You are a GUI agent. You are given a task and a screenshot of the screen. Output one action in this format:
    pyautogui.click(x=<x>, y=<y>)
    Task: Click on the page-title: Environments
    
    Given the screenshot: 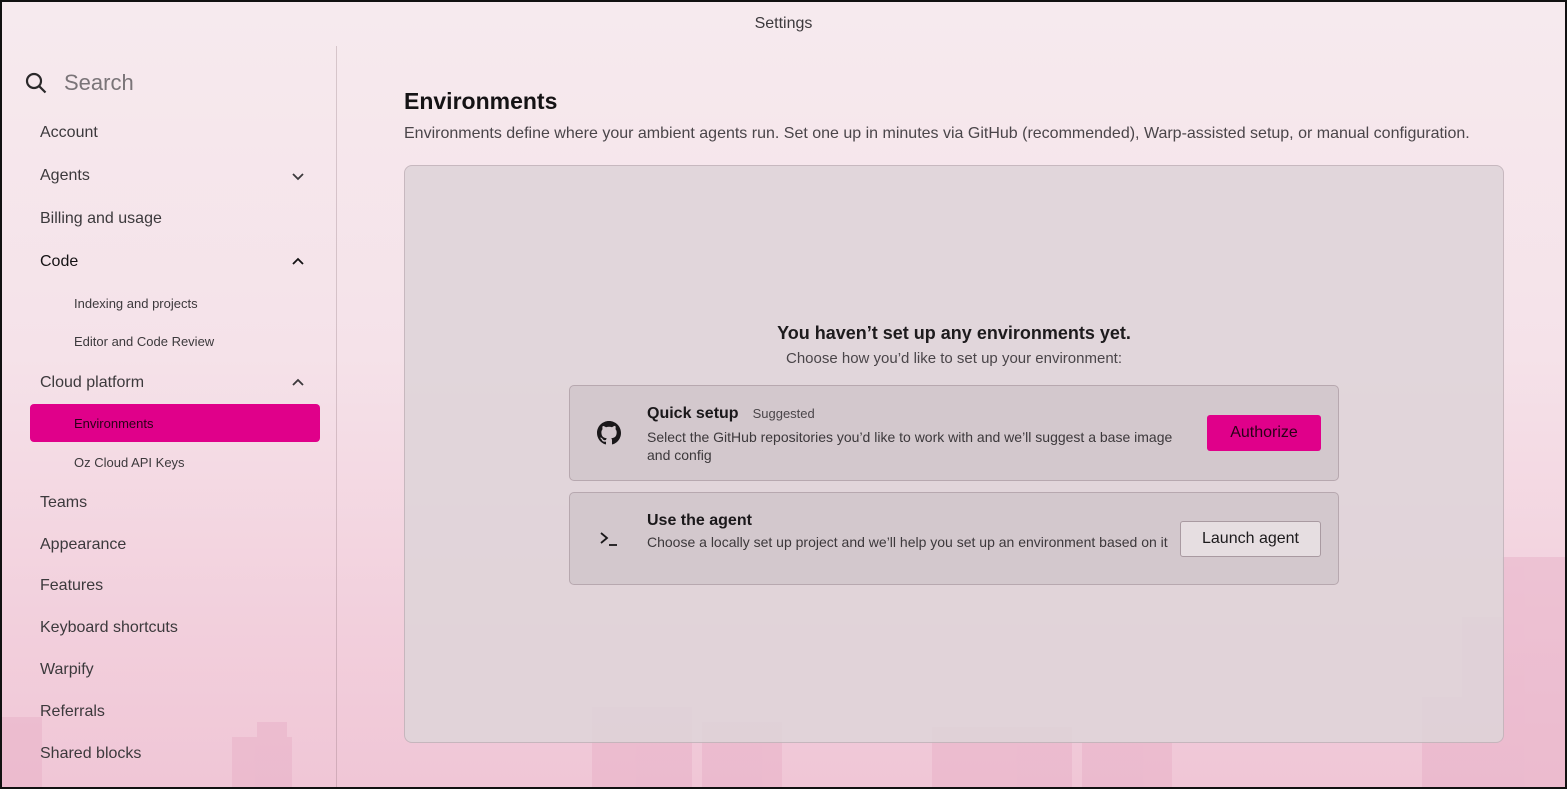 What is the action you would take?
    pyautogui.click(x=481, y=101)
    